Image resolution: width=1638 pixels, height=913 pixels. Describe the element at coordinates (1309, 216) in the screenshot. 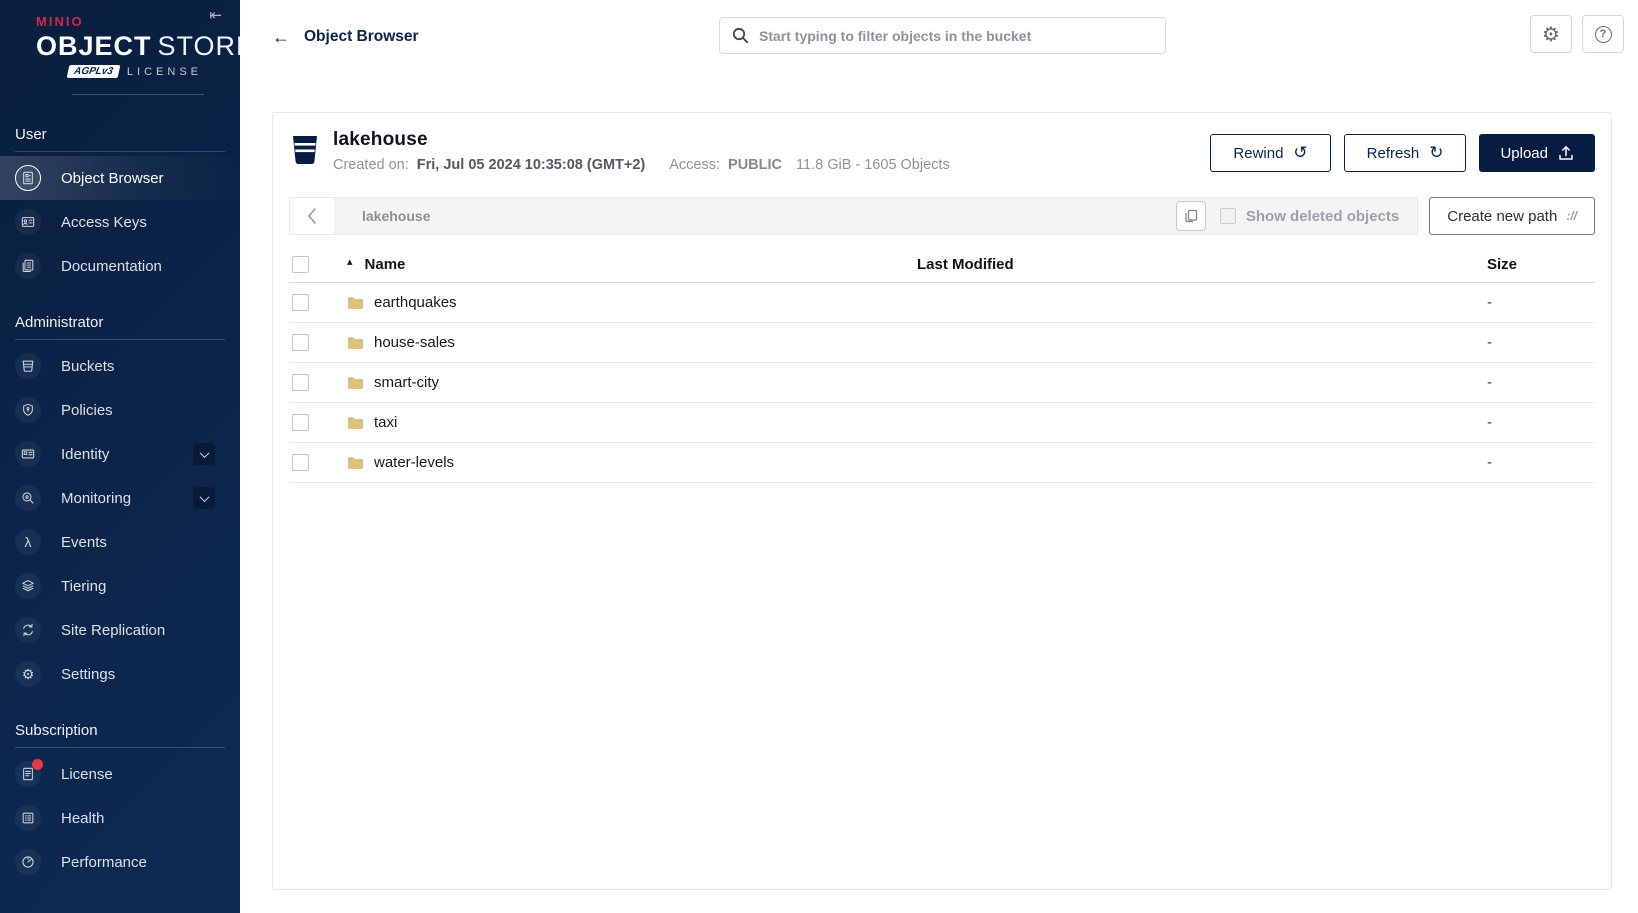

I see `show-deleted-toggle: Show deleted objects` at that location.